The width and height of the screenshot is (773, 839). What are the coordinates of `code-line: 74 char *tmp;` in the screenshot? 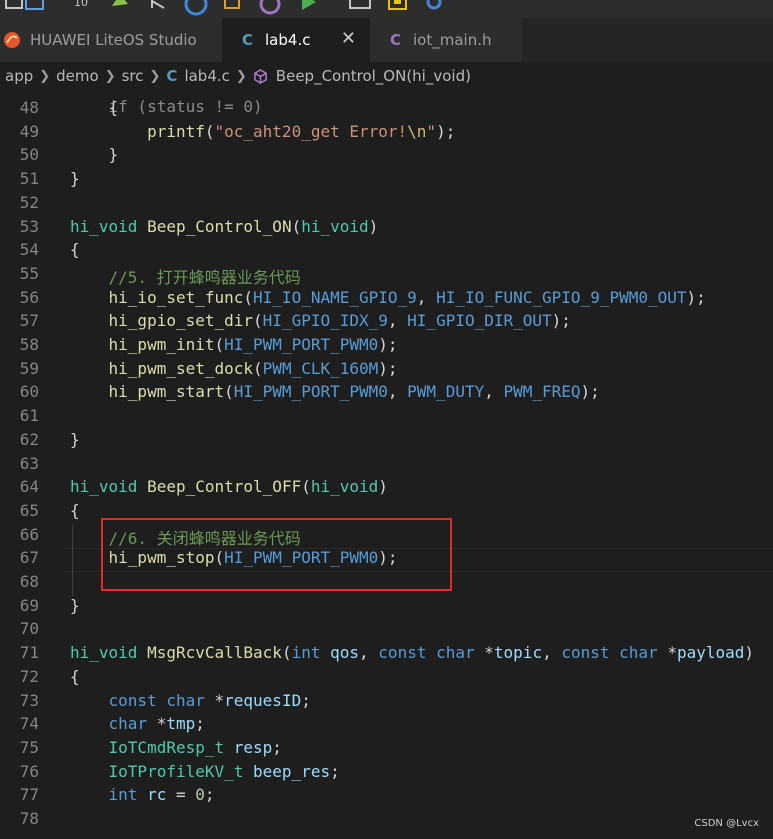 It's located at (386, 726).